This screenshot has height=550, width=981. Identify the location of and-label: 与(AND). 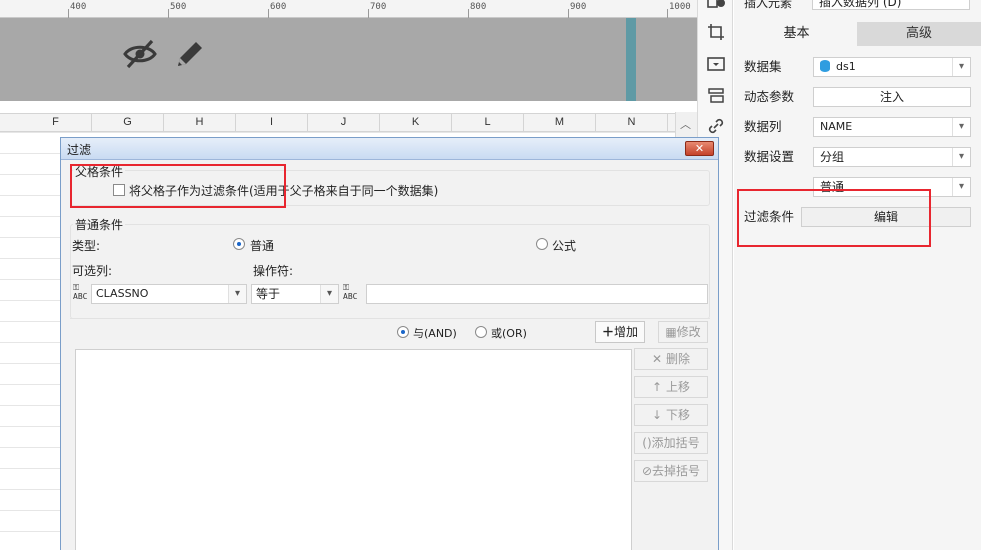
(435, 333).